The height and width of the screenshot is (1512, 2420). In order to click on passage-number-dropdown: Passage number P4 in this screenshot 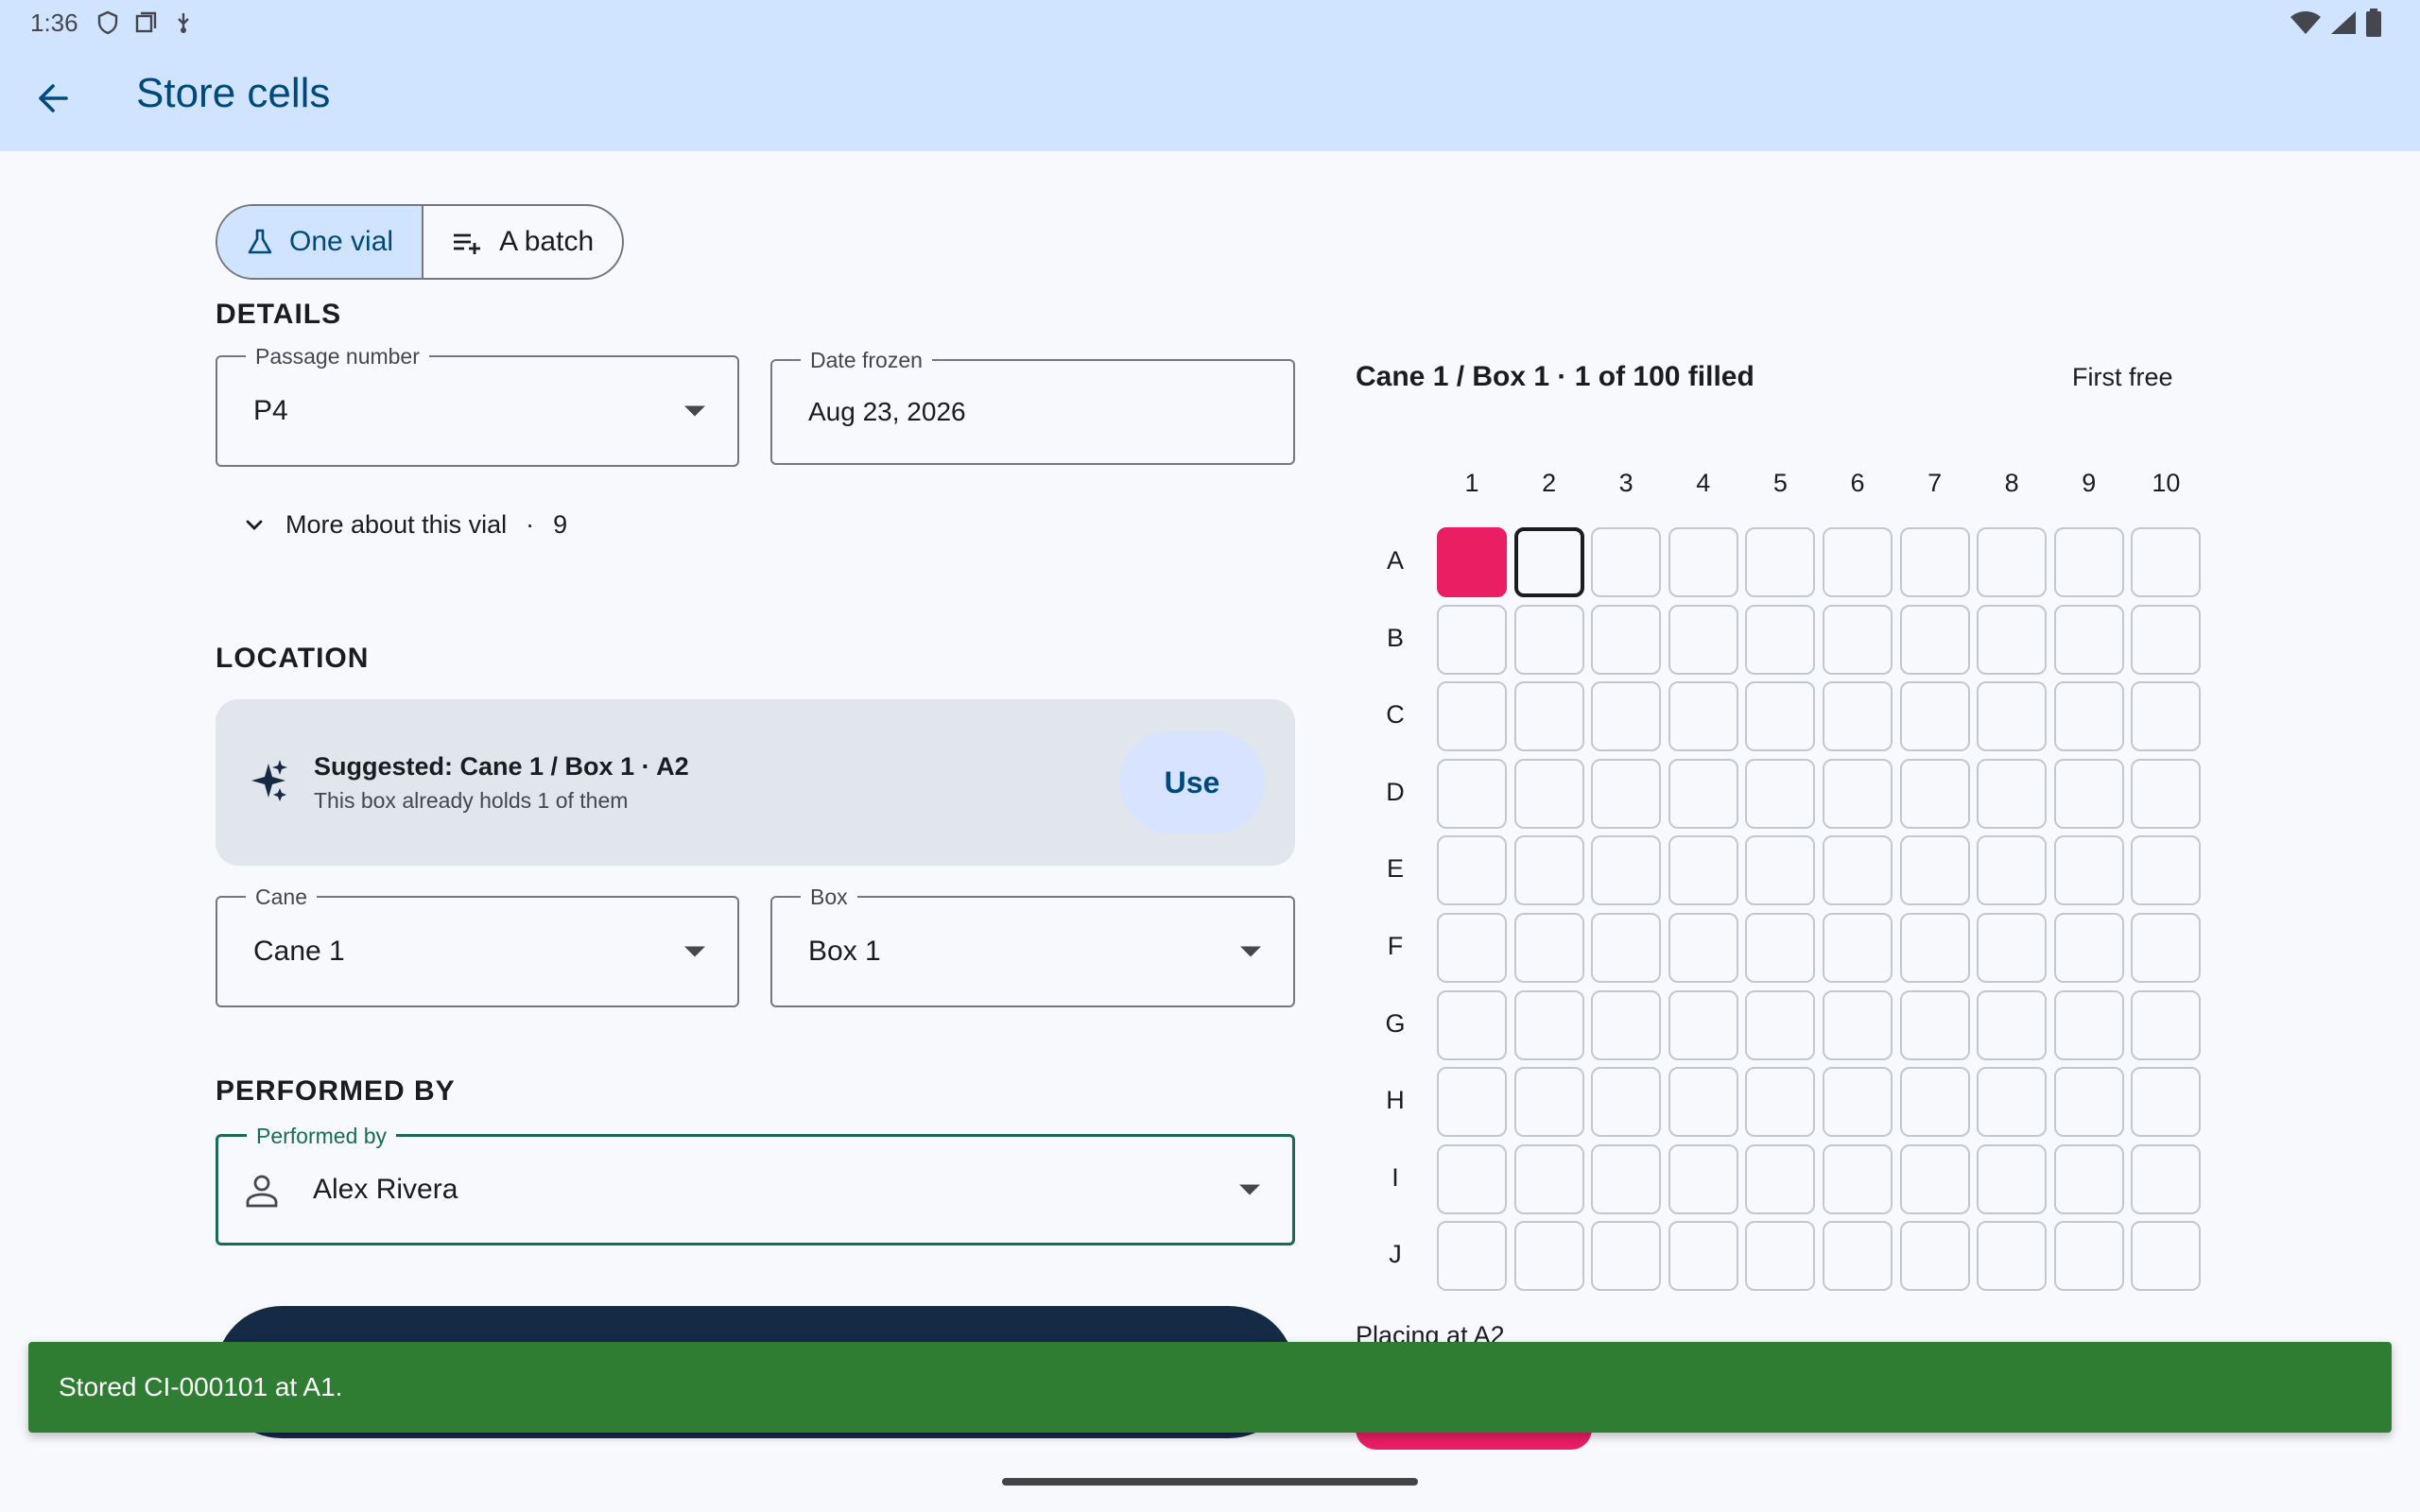, I will do `click(478, 405)`.